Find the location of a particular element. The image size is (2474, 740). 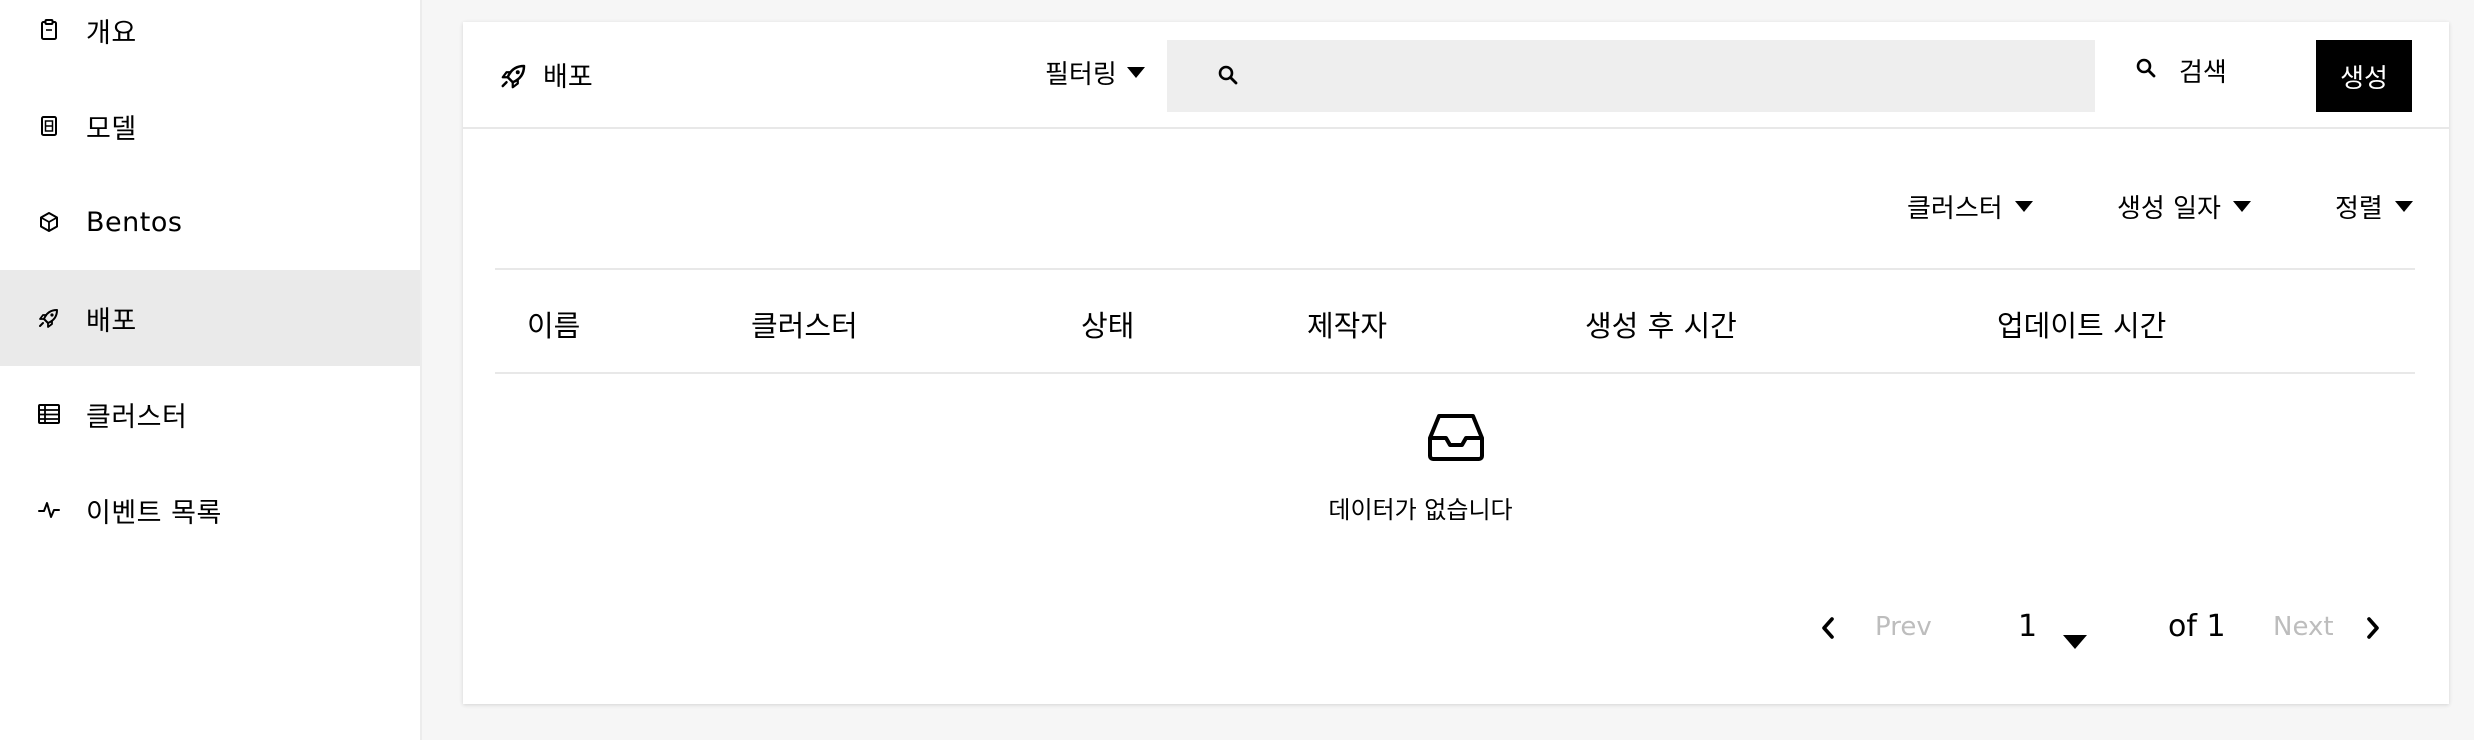

created-date-label: 생성 일자 is located at coordinates (2169, 209).